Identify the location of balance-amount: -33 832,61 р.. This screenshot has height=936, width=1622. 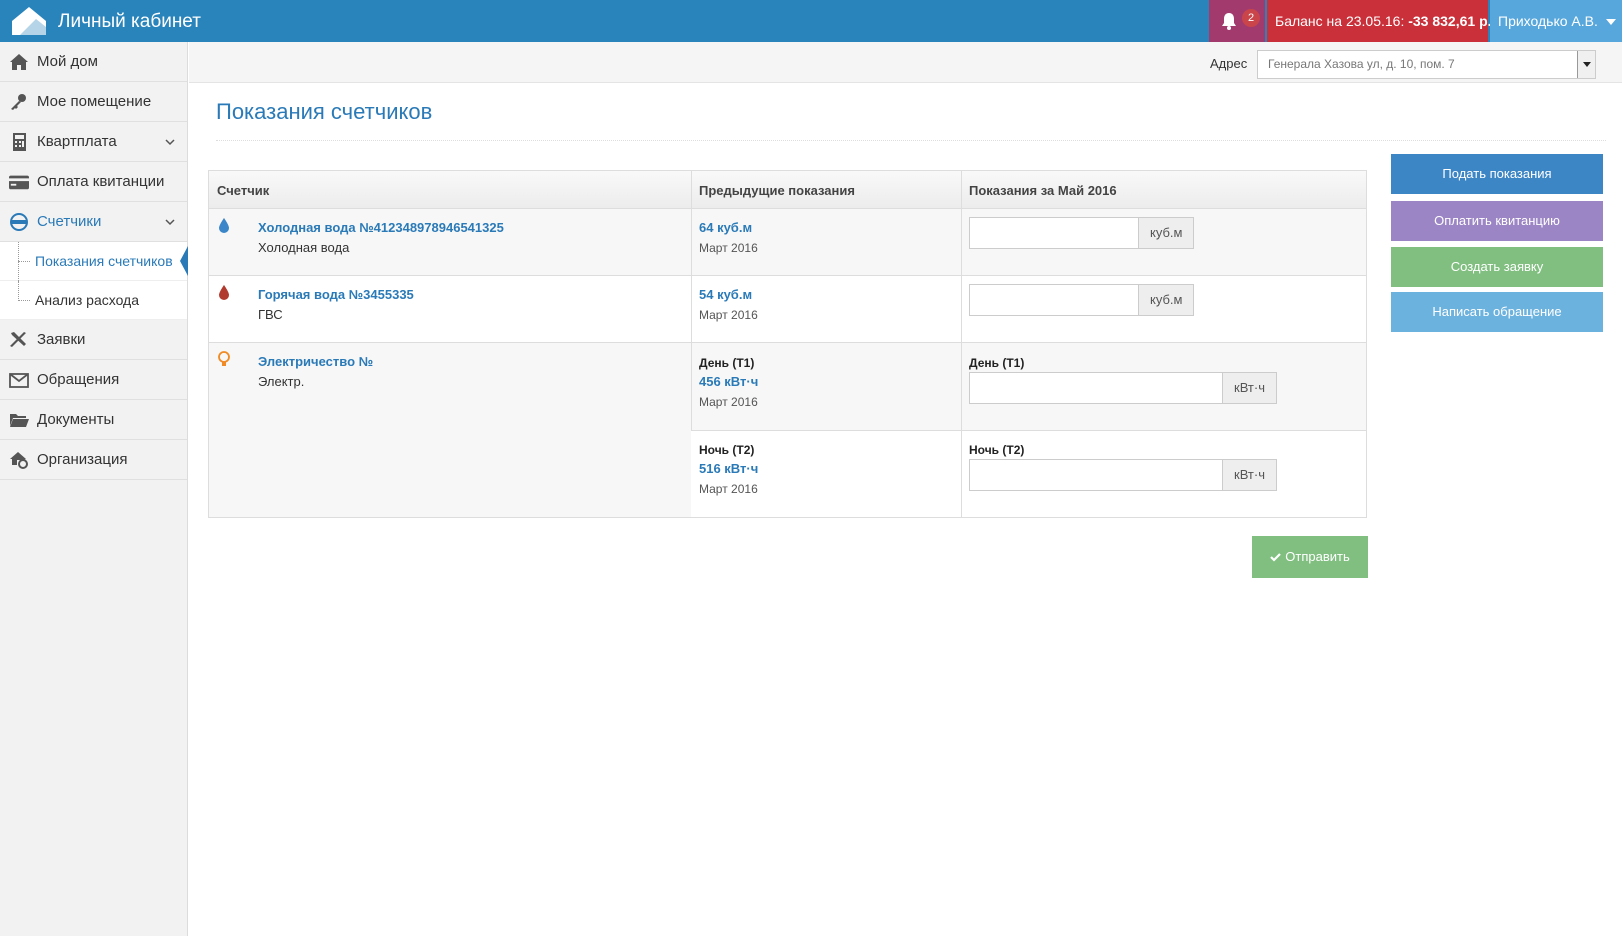
(1450, 21).